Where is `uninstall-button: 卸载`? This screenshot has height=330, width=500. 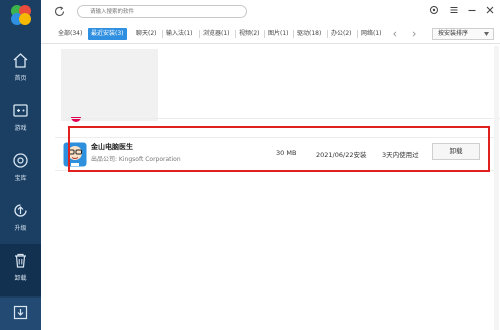 uninstall-button: 卸载 is located at coordinates (456, 151).